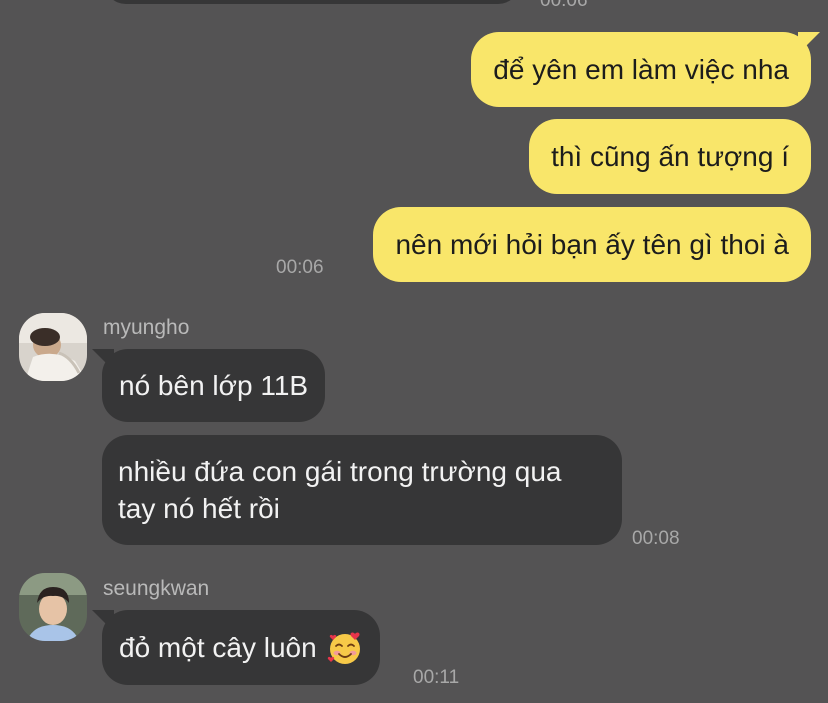 The image size is (828, 703). I want to click on message-timestamp: 00:08, so click(656, 538).